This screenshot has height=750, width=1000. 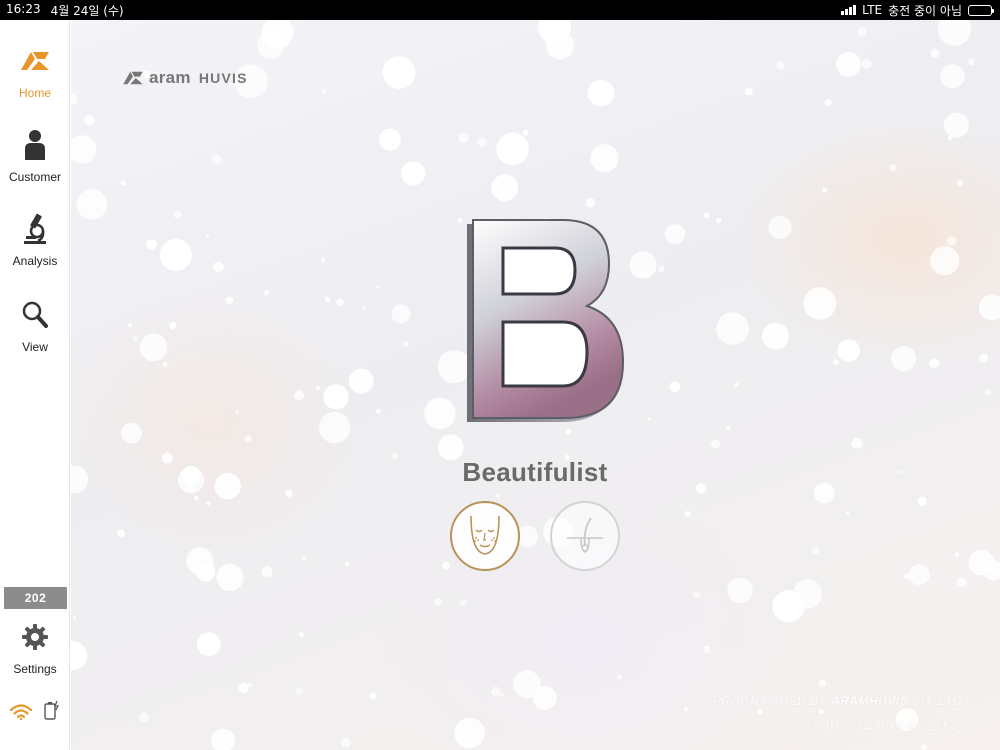 What do you see at coordinates (849, 10) in the screenshot?
I see `signal-bars-icon` at bounding box center [849, 10].